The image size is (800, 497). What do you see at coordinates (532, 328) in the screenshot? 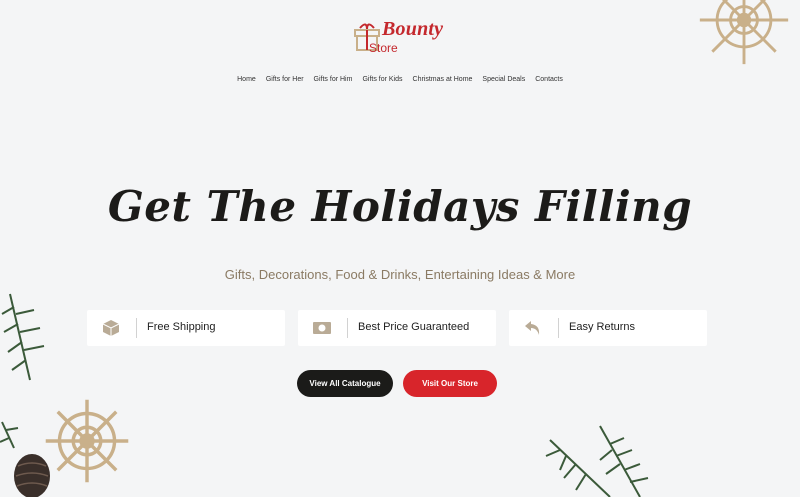
I see `return-arrow-icon` at bounding box center [532, 328].